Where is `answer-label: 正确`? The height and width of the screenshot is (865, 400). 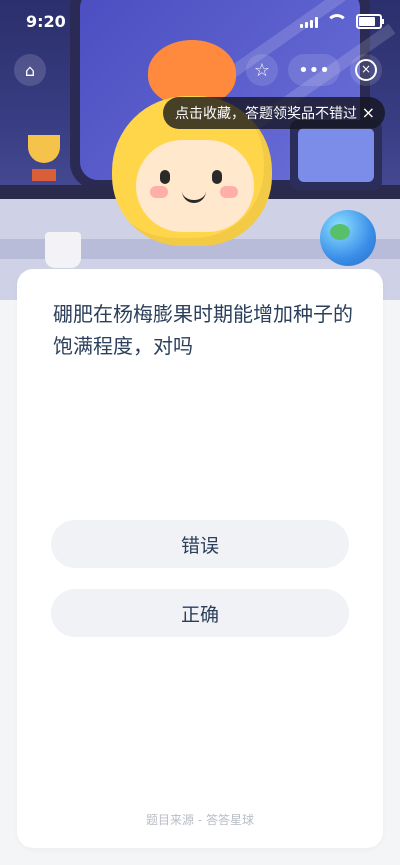
answer-label: 正确 is located at coordinates (199, 614).